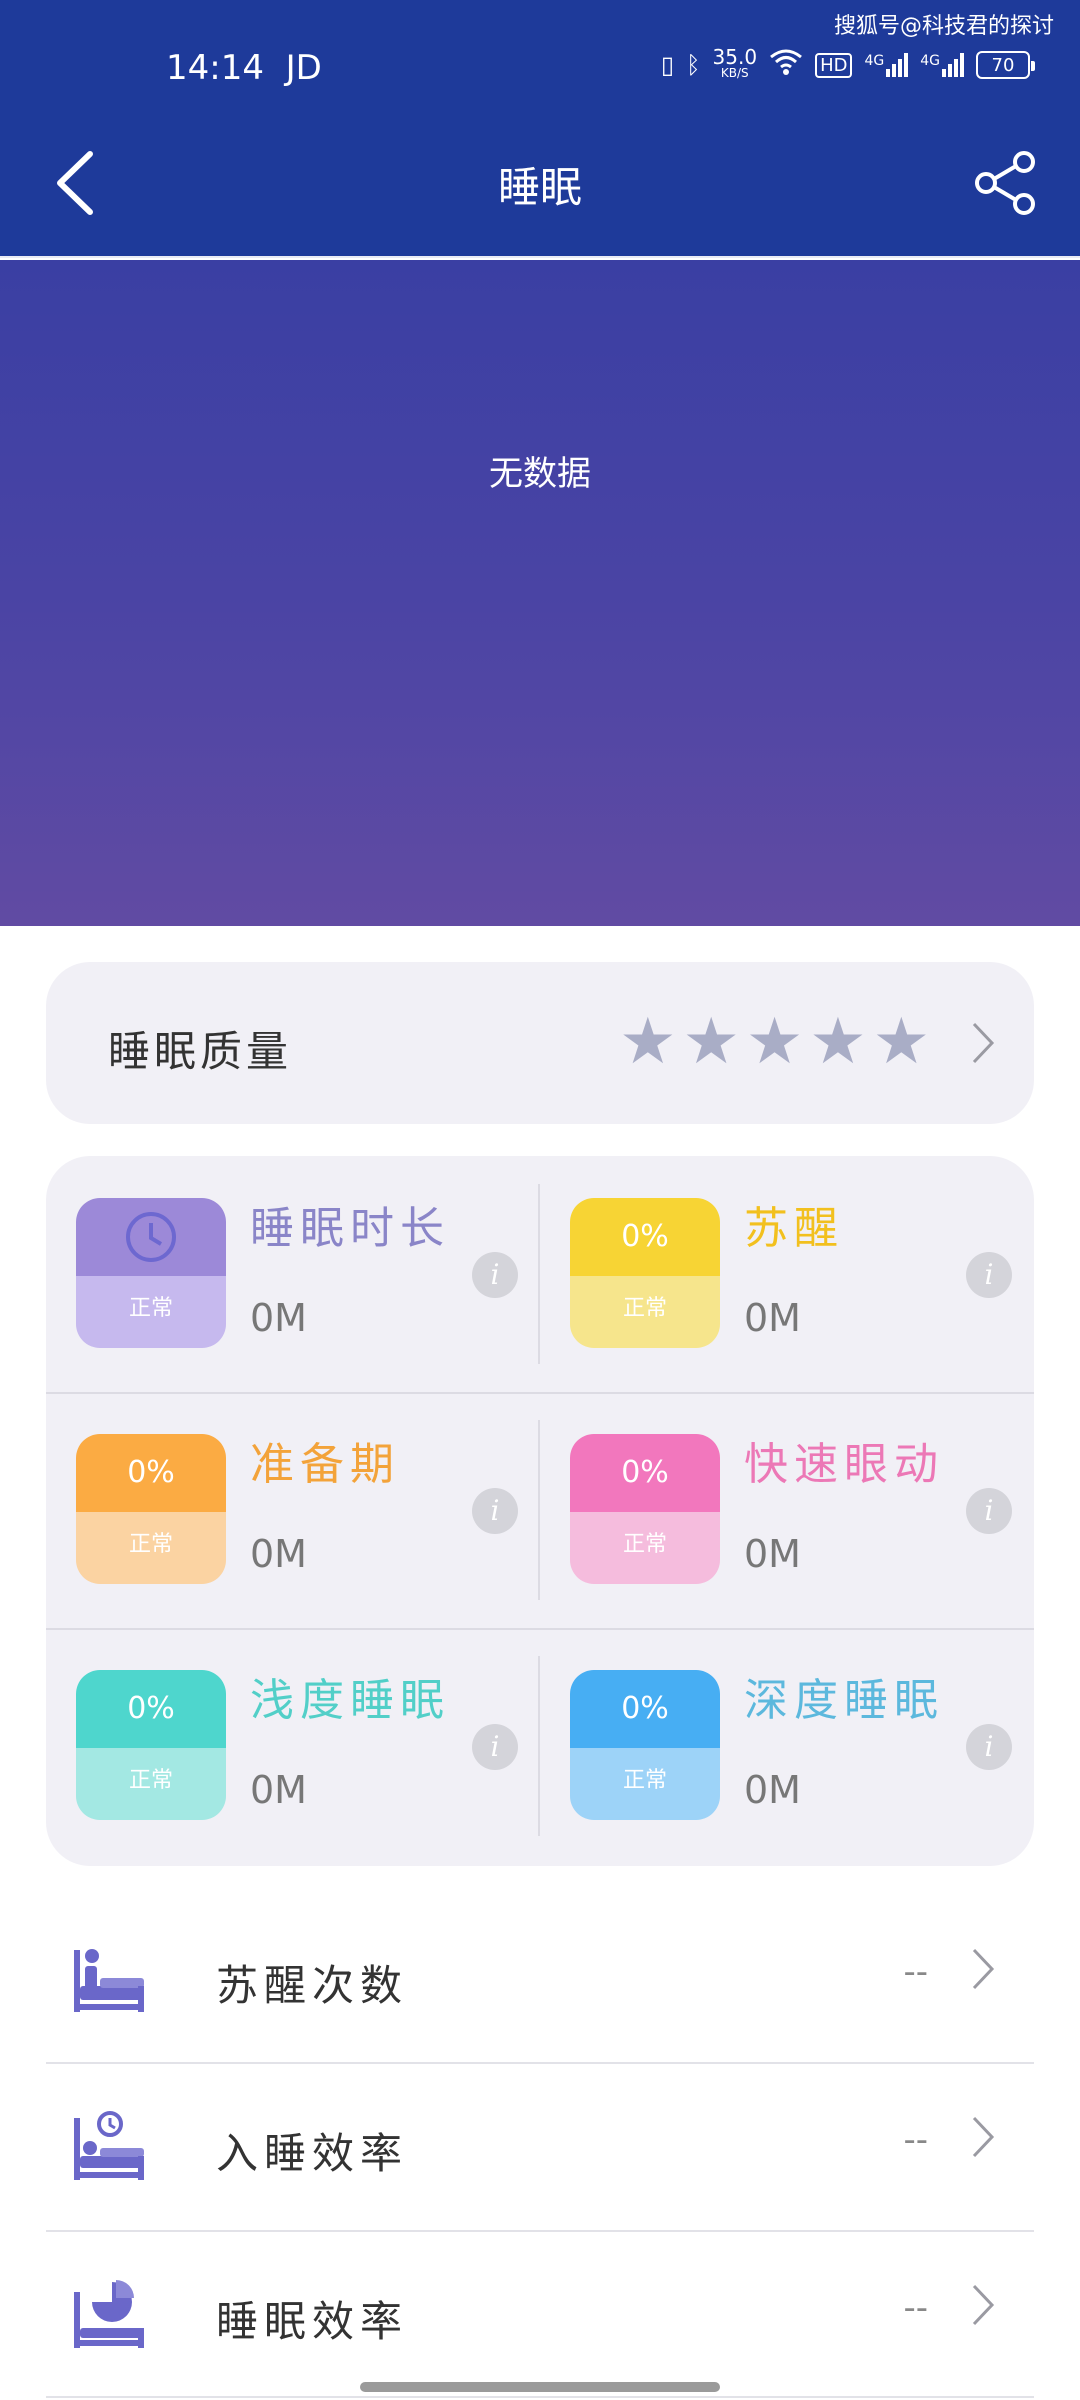 This screenshot has width=1080, height=2400. Describe the element at coordinates (693, 65) in the screenshot. I see `bluetooth-icon: ᛒ` at that location.